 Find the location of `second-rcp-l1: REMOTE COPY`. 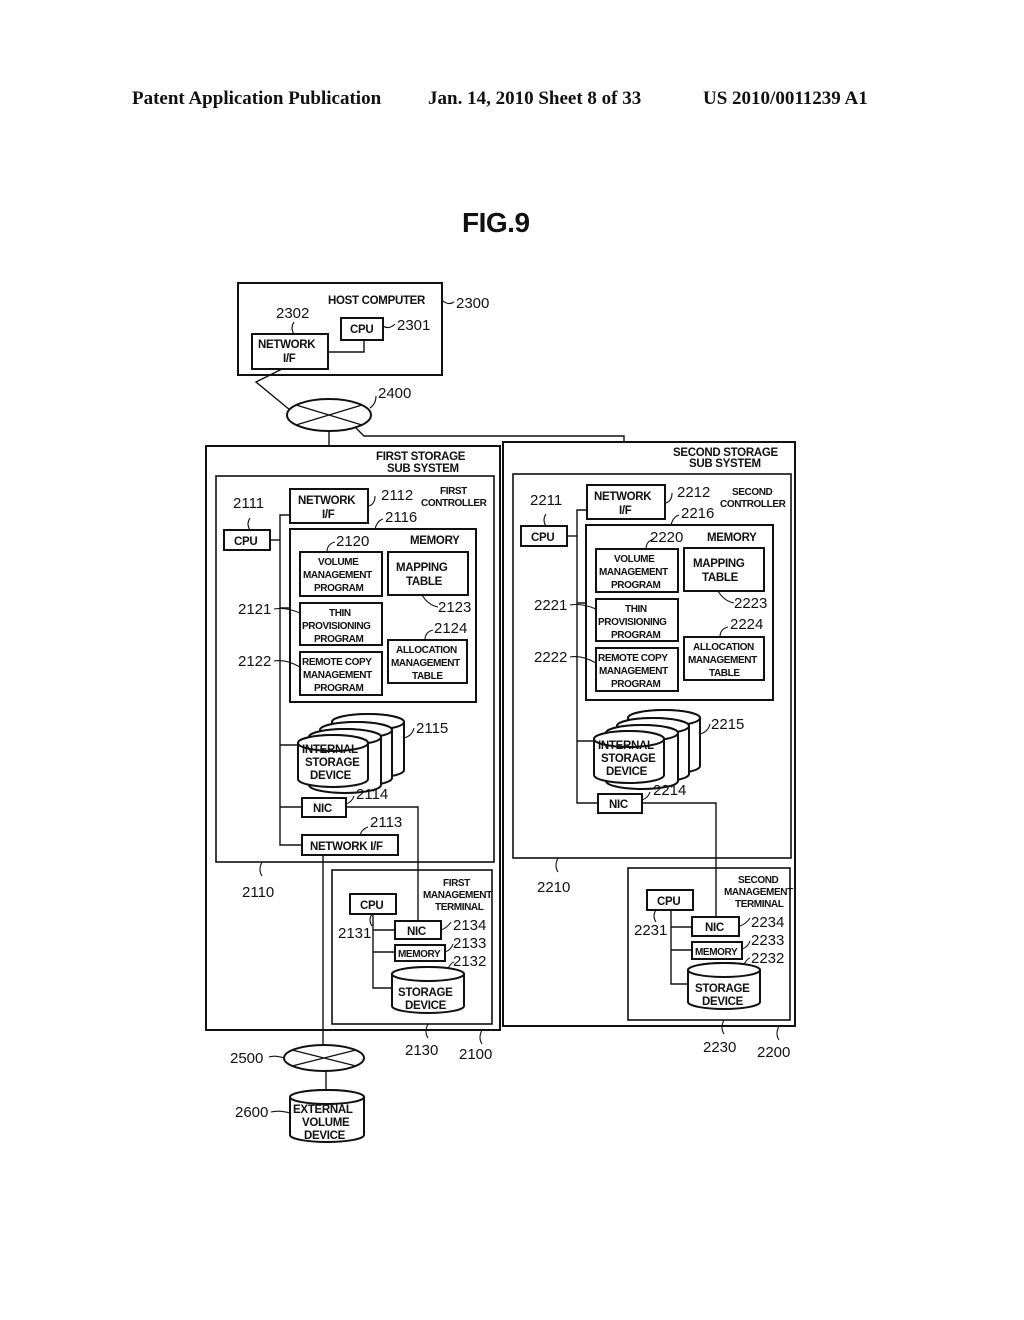

second-rcp-l1: REMOTE COPY is located at coordinates (633, 658).